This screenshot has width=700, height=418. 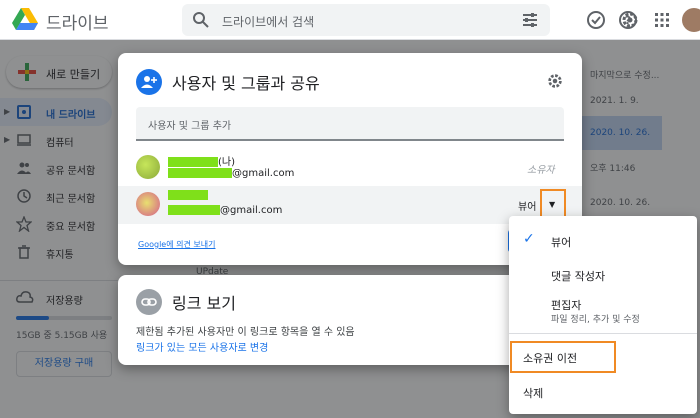 What do you see at coordinates (245, 332) in the screenshot?
I see `link-access-description: 제한됨 추가된 사용자만 이 링크로 항목을 열 수 있음` at bounding box center [245, 332].